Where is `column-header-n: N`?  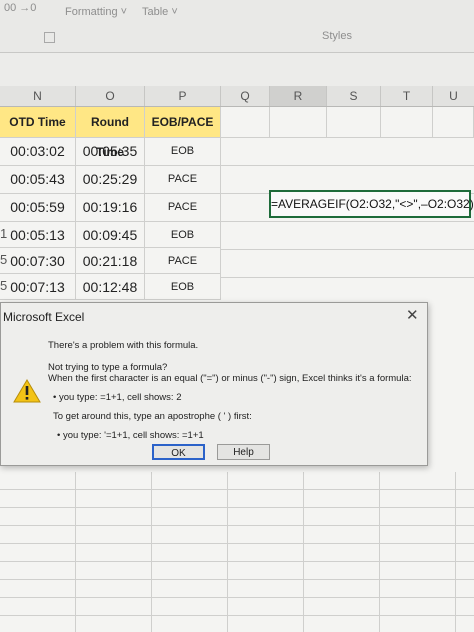 column-header-n: N is located at coordinates (38, 96).